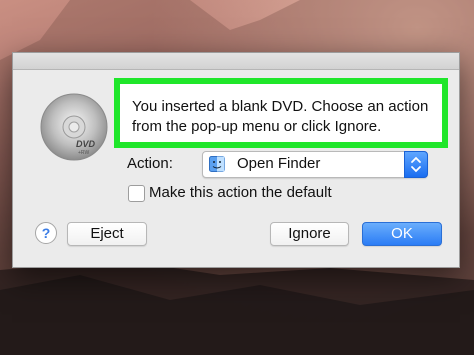  Describe the element at coordinates (107, 234) in the screenshot. I see `eject-button: Eject` at that location.